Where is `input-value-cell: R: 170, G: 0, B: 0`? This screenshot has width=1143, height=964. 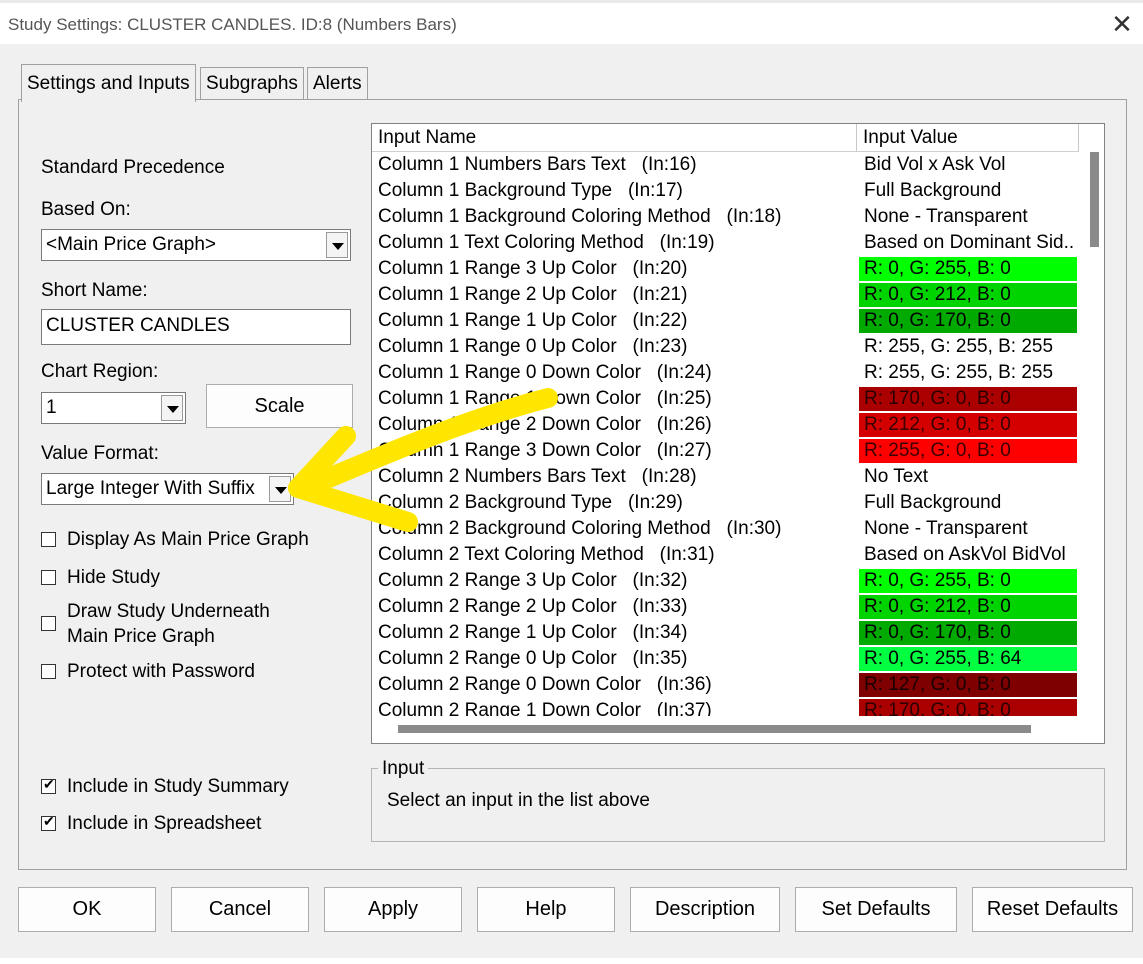
input-value-cell: R: 170, G: 0, B: 0 is located at coordinates (968, 399).